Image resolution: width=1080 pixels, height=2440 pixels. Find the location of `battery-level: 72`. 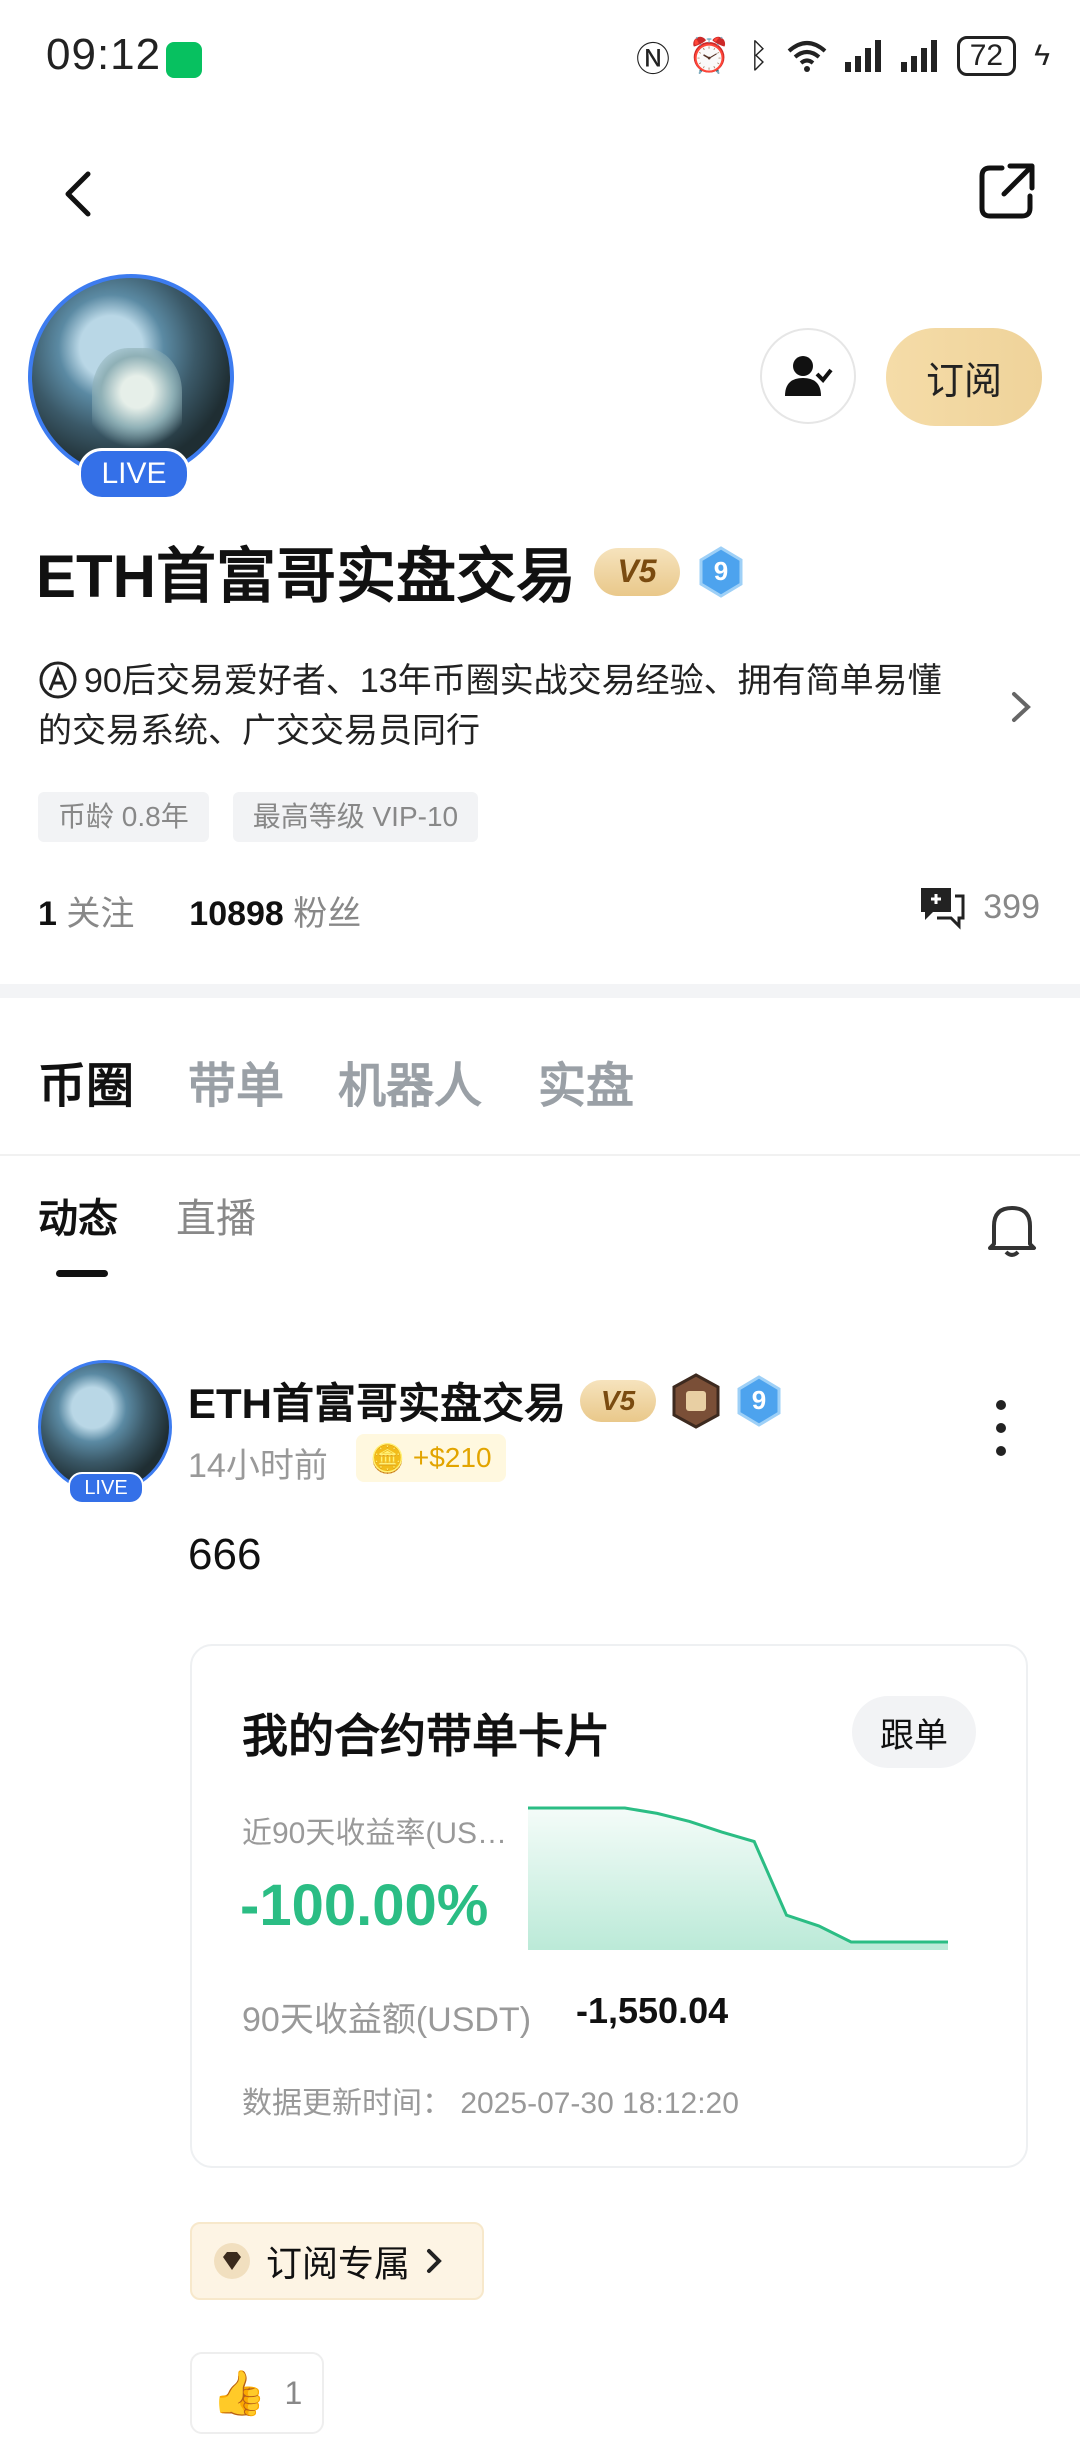

battery-level: 72 is located at coordinates (986, 56).